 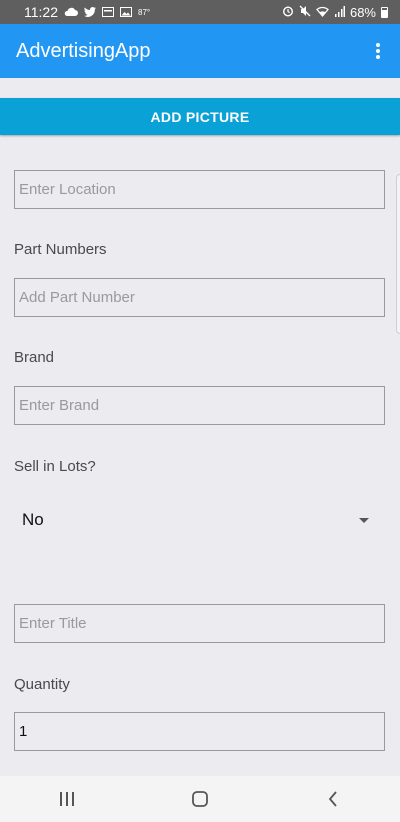 I want to click on sell-in-lots-picker: No, so click(x=199, y=520).